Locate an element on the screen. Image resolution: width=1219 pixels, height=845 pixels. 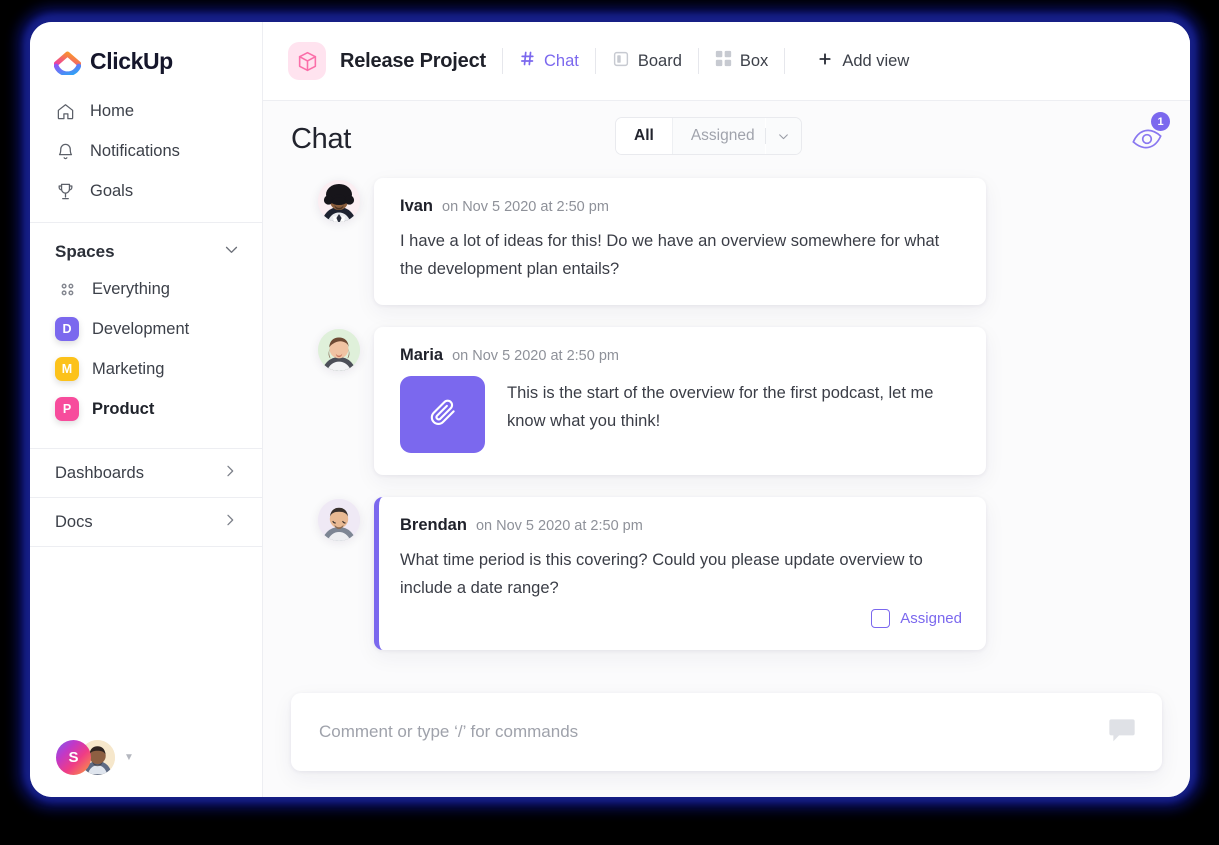
sidebar-sections: Dashboards Docs is located at coordinates (146, 497).